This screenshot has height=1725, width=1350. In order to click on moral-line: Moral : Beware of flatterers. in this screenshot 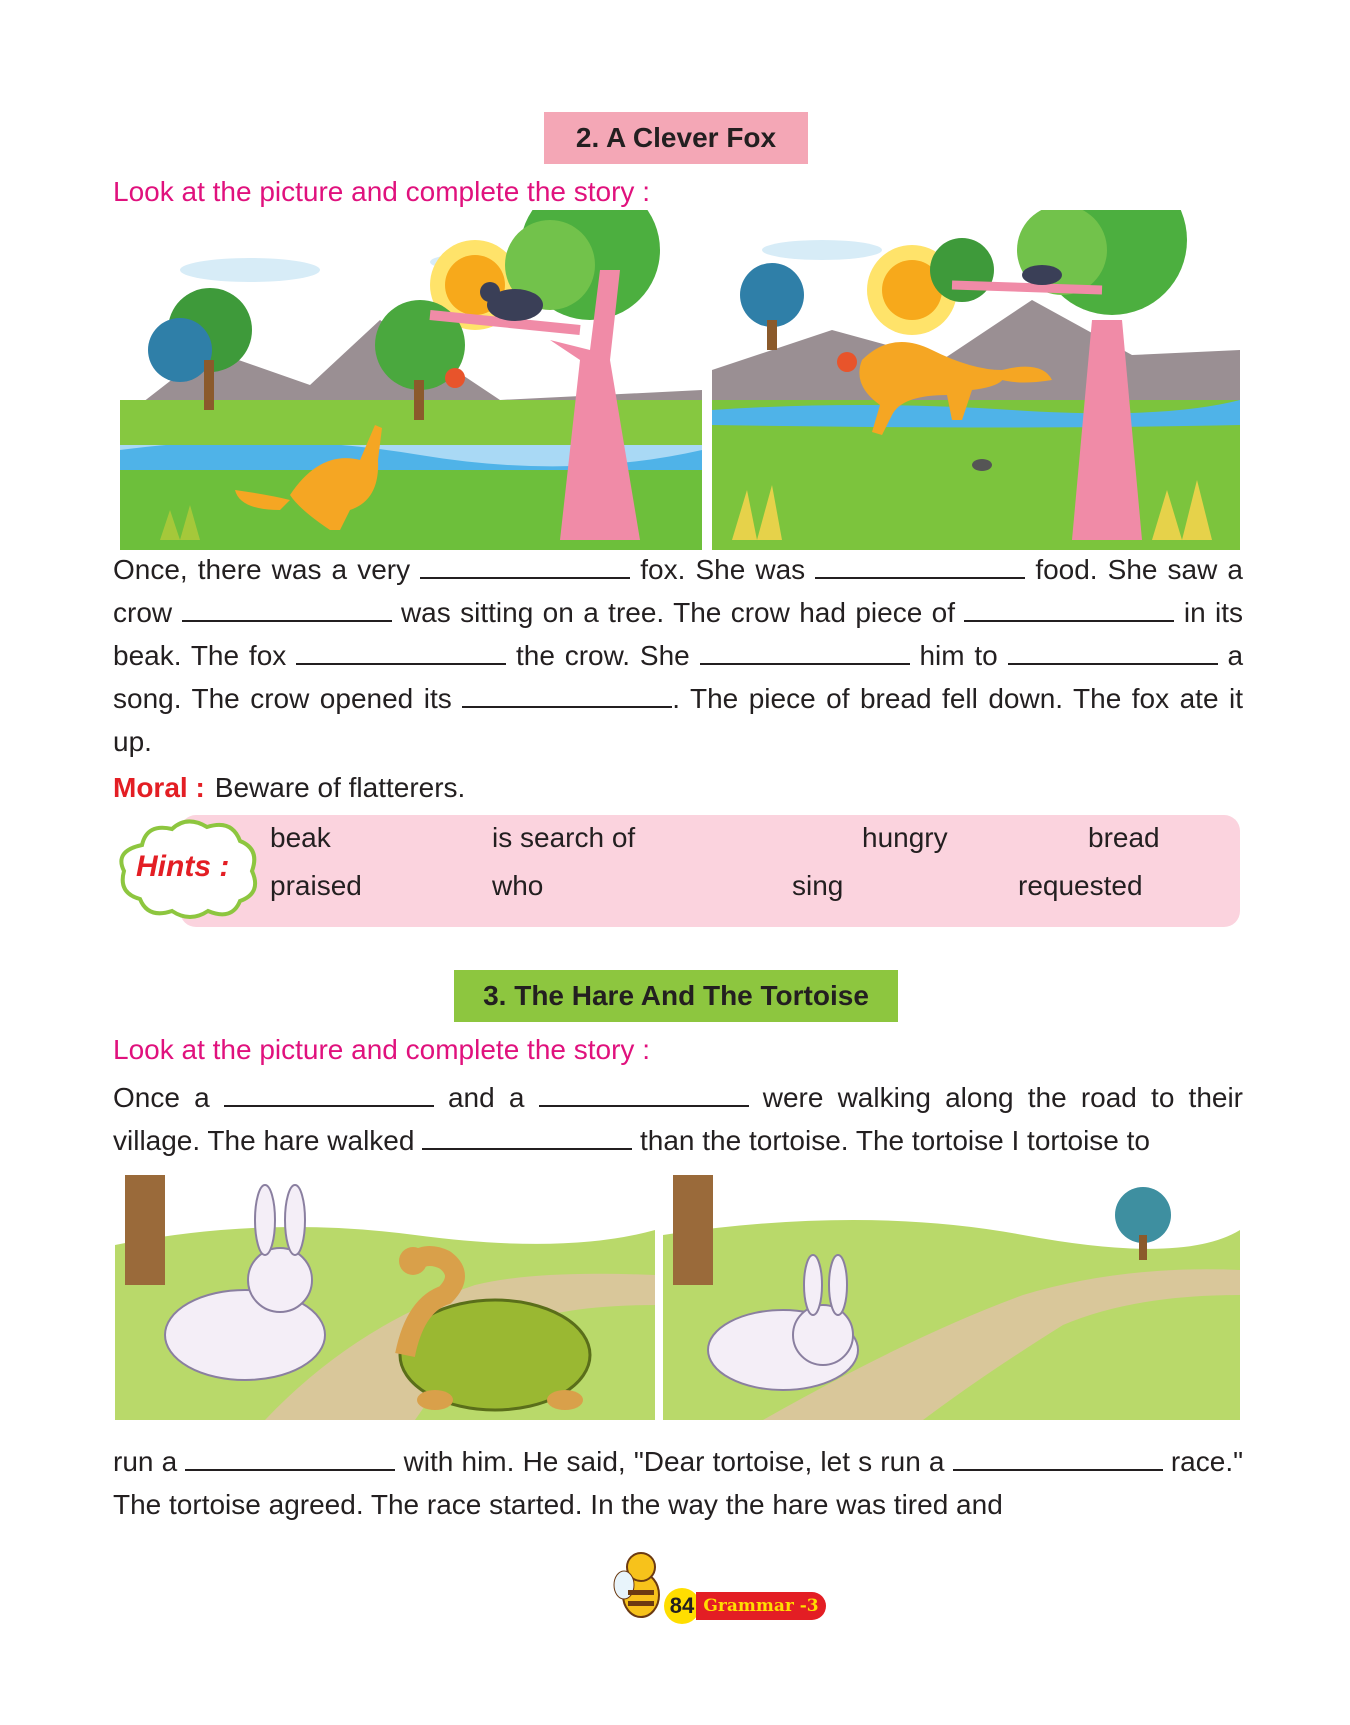, I will do `click(289, 788)`.